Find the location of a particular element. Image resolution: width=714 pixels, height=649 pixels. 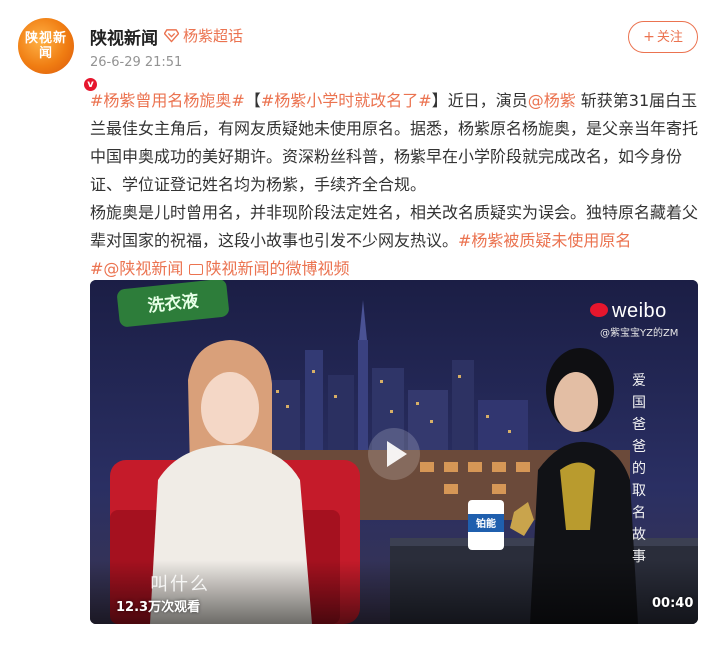

follow-label: 关注 is located at coordinates (669, 37).